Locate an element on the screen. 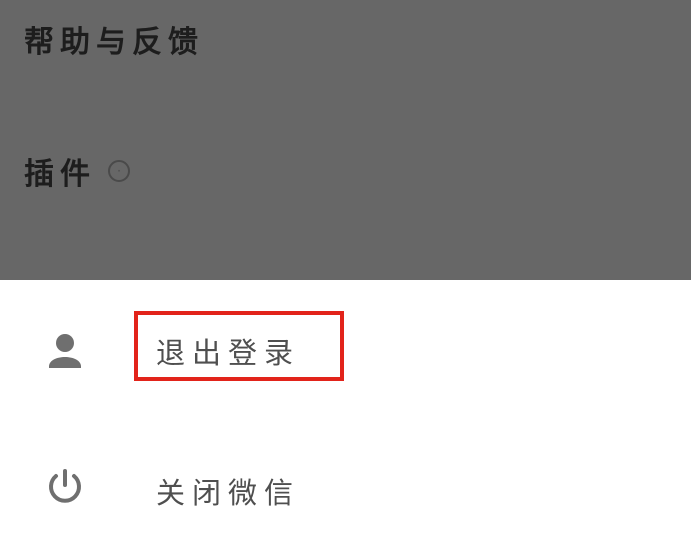 The height and width of the screenshot is (538, 691). close-wechat-label: 关闭微信 is located at coordinates (228, 493).